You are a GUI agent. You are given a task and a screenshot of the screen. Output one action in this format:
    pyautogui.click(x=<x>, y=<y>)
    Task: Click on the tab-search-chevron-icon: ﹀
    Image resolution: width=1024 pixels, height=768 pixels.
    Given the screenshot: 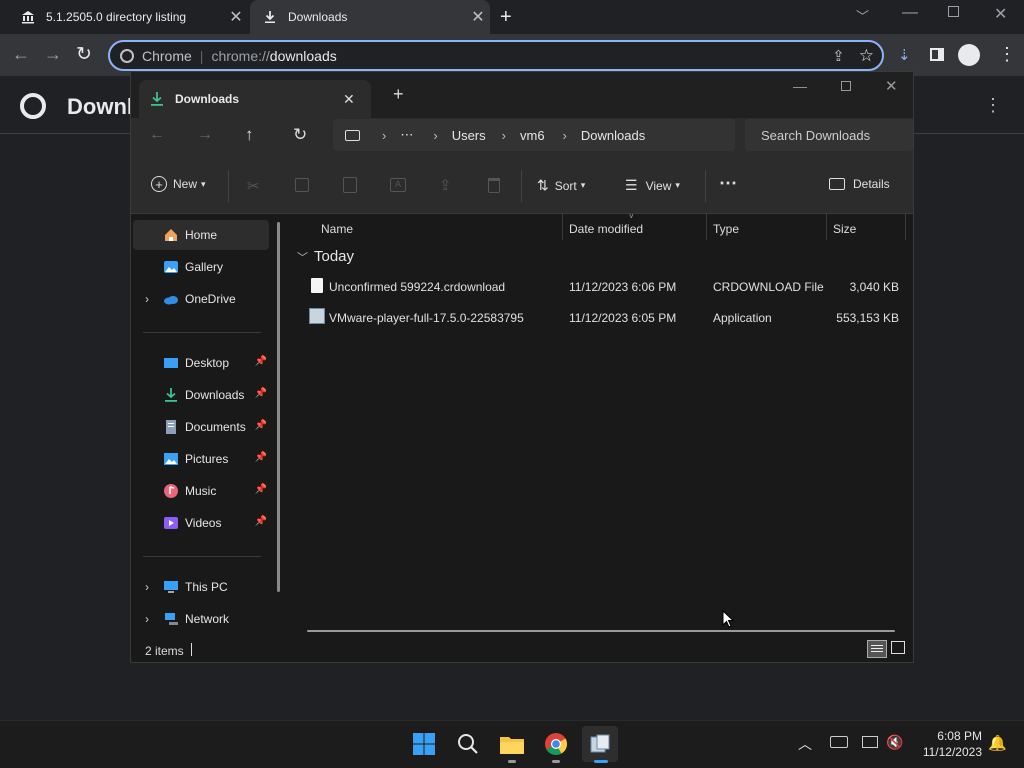 What is the action you would take?
    pyautogui.click(x=862, y=15)
    